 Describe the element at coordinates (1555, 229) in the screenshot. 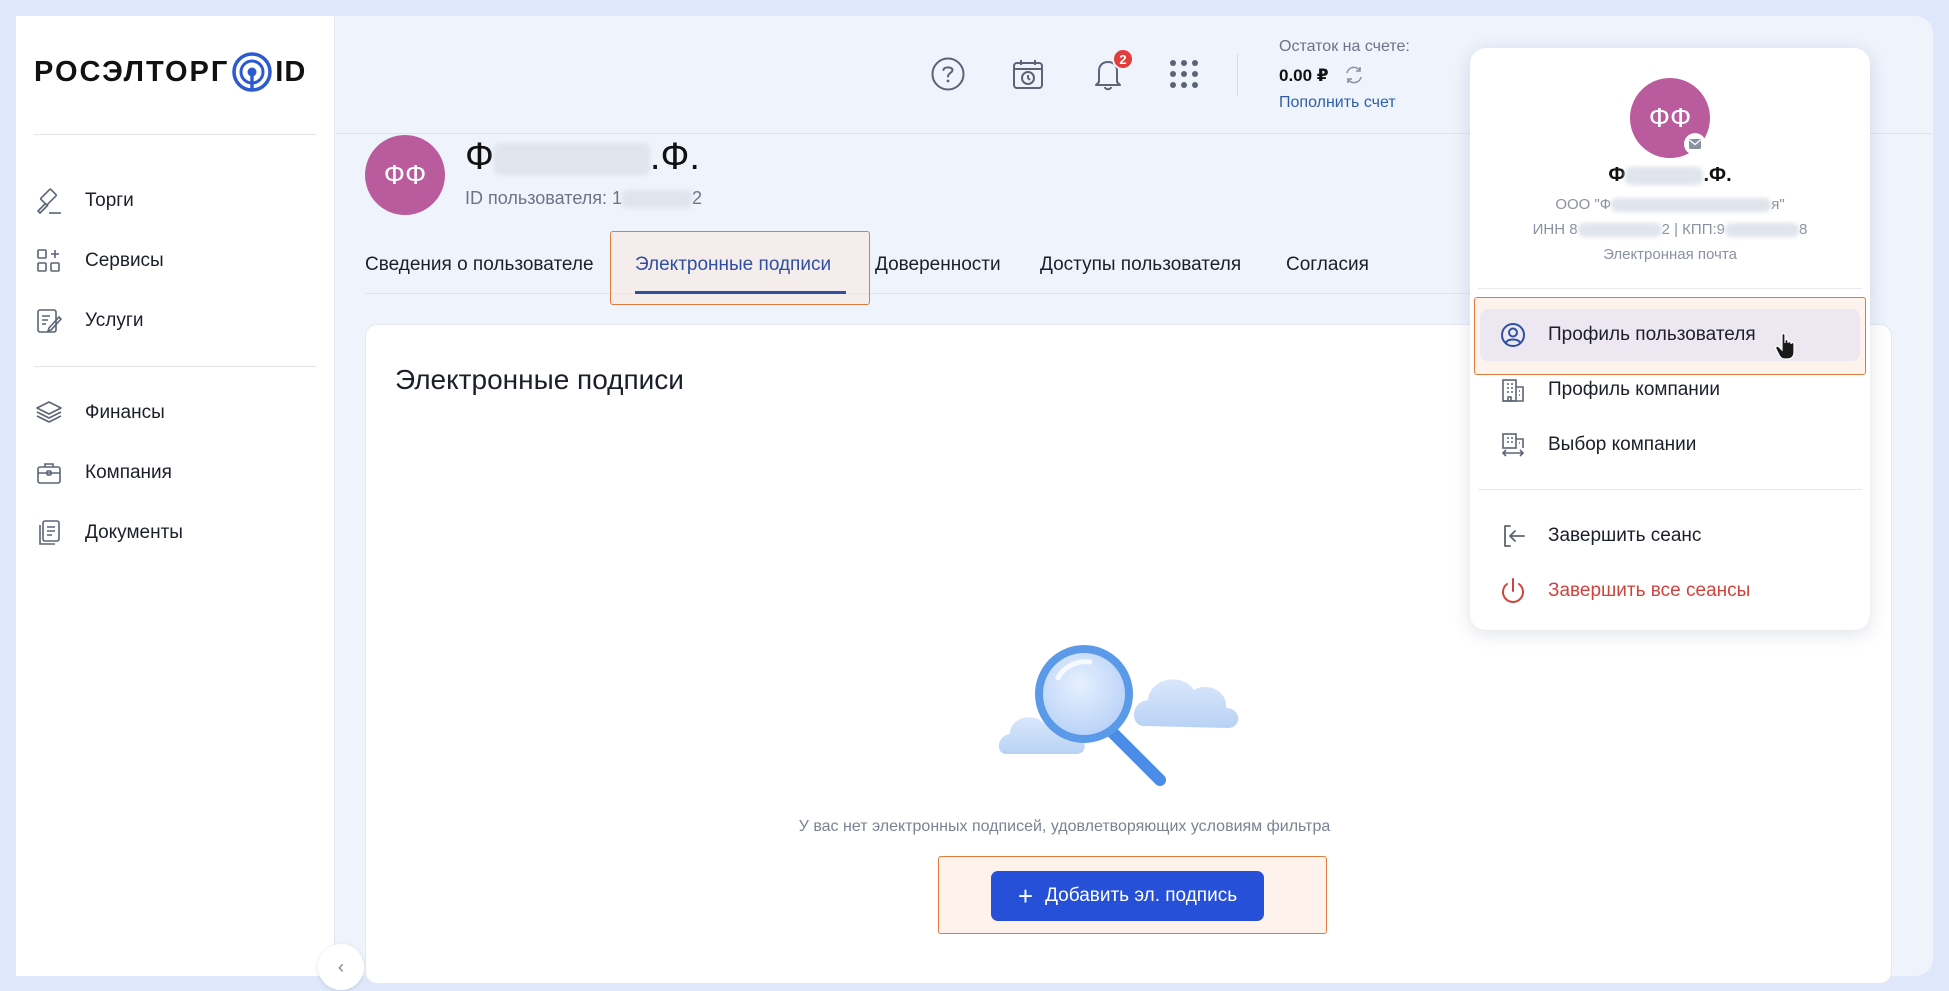

I see `dropdown-inn-start: ИНН 8` at that location.